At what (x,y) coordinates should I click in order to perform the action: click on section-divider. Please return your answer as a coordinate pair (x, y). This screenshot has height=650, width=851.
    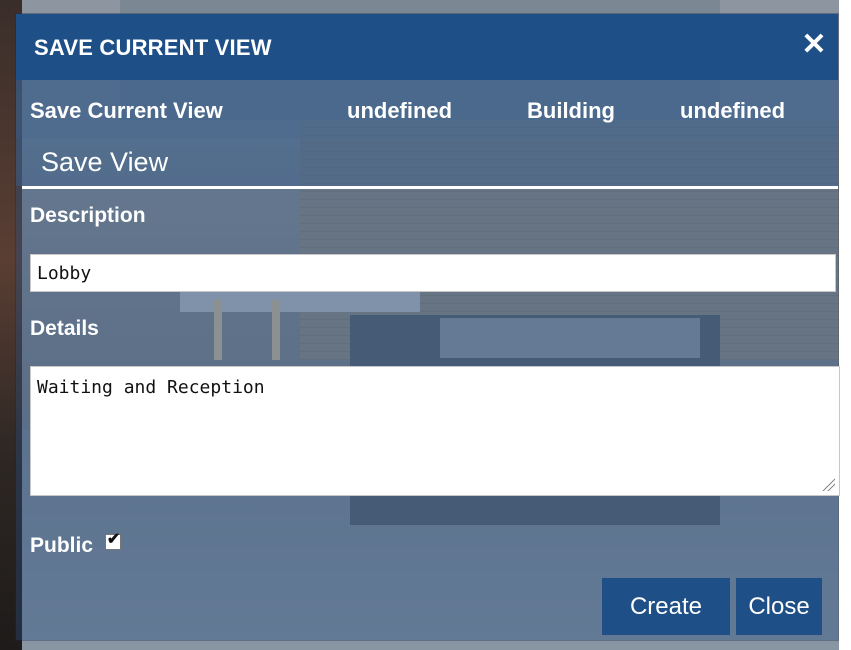
    Looking at the image, I should click on (430, 187).